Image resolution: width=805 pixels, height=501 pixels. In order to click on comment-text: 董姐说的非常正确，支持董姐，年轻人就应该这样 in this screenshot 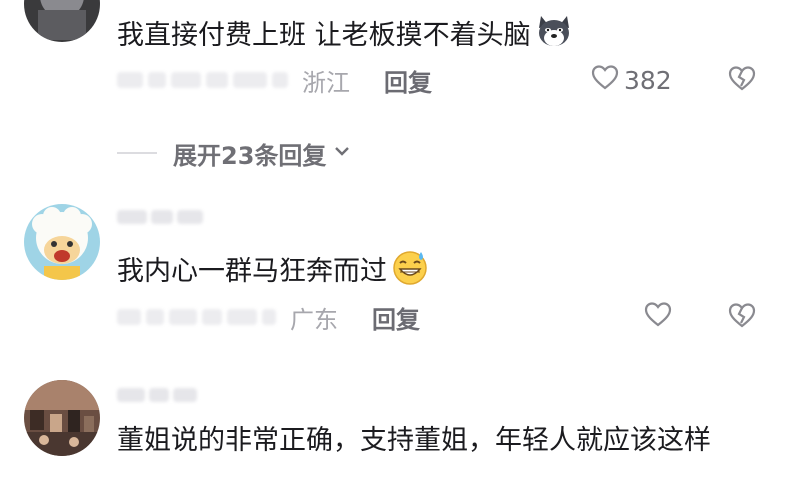, I will do `click(437, 441)`.